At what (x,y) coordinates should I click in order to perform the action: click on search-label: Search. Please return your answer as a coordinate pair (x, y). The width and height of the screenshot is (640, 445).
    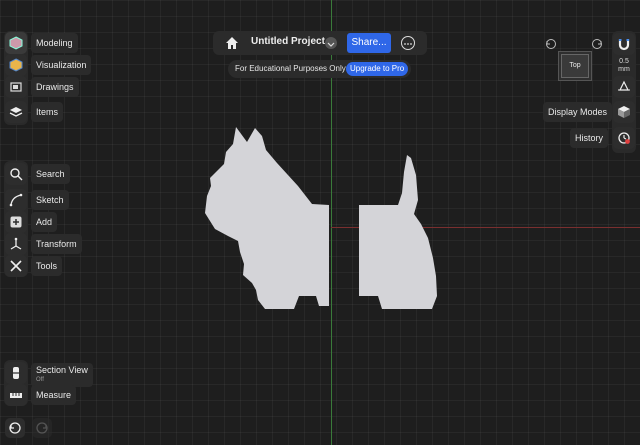
    Looking at the image, I should click on (50, 174).